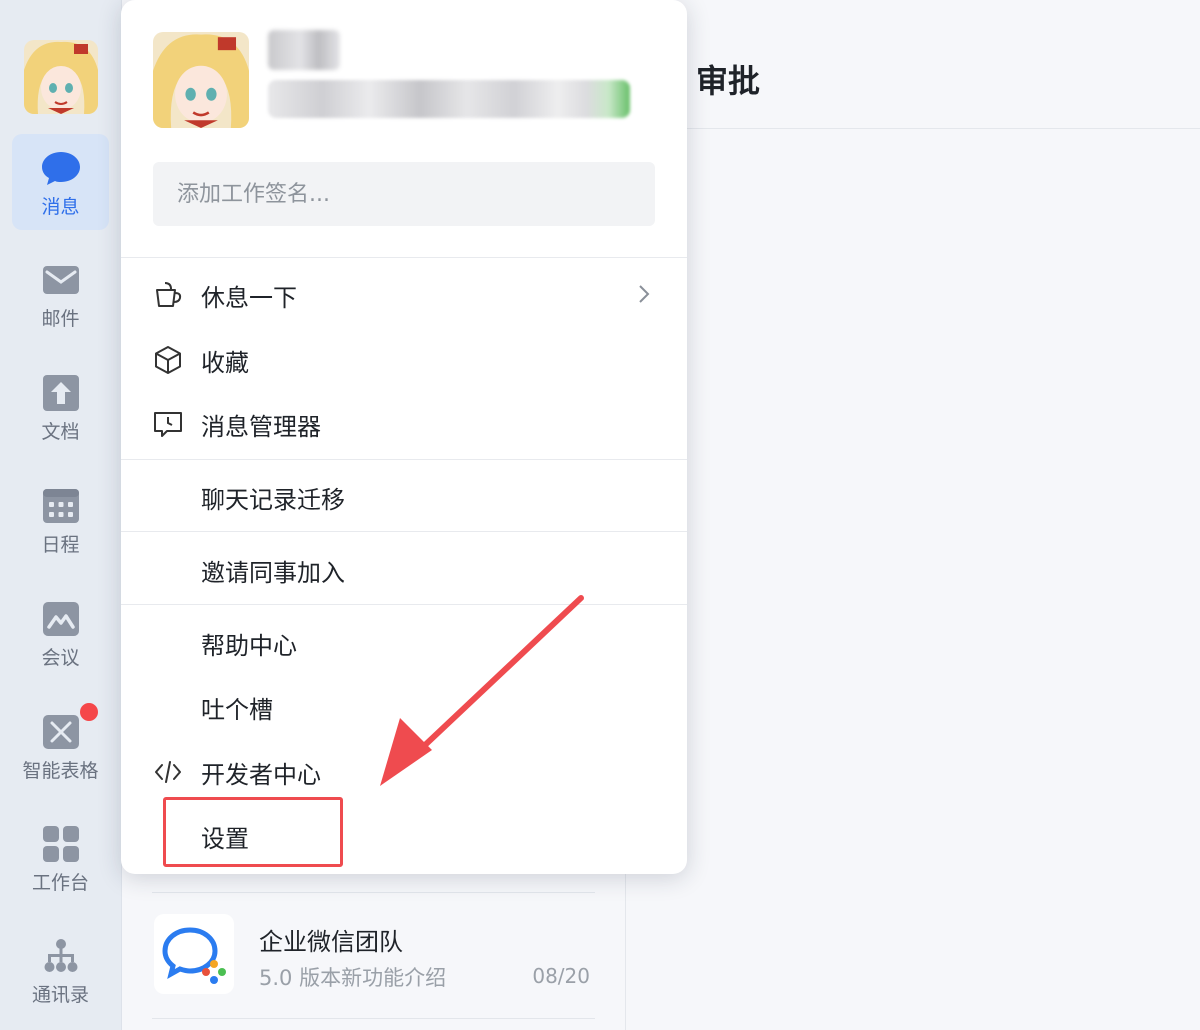 The width and height of the screenshot is (1200, 1030). What do you see at coordinates (644, 294) in the screenshot?
I see `chevron-right-icon` at bounding box center [644, 294].